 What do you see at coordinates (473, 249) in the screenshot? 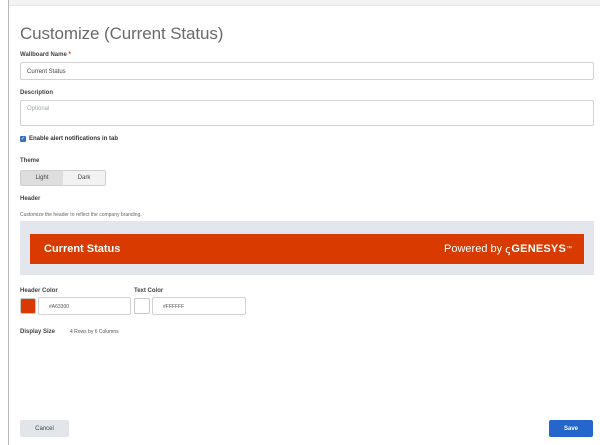
I see `powered-by-text: Powered by` at bounding box center [473, 249].